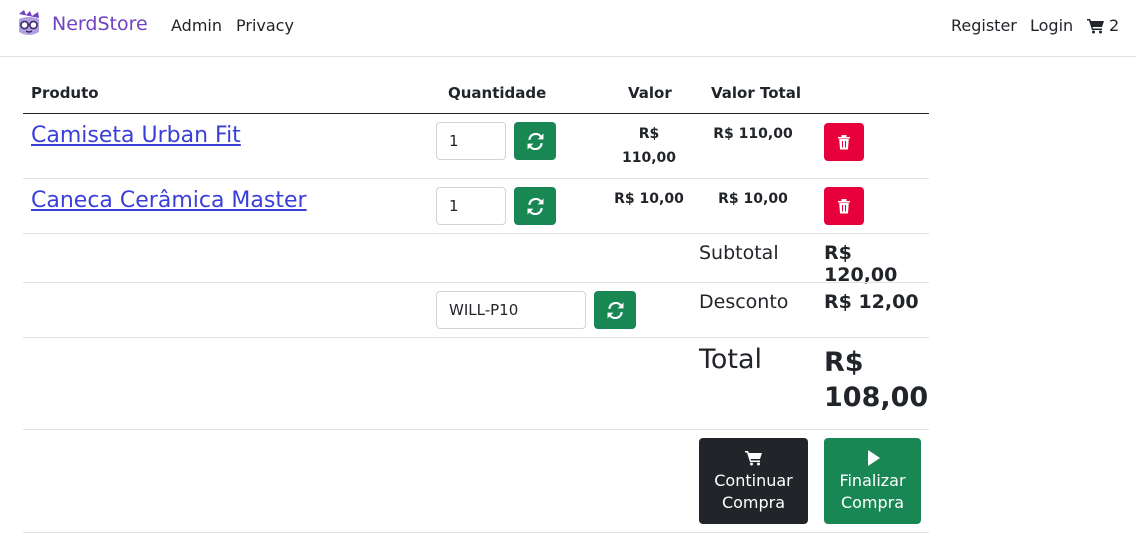 The image size is (1136, 541). I want to click on subtotal-value: R$ 120,00, so click(861, 264).